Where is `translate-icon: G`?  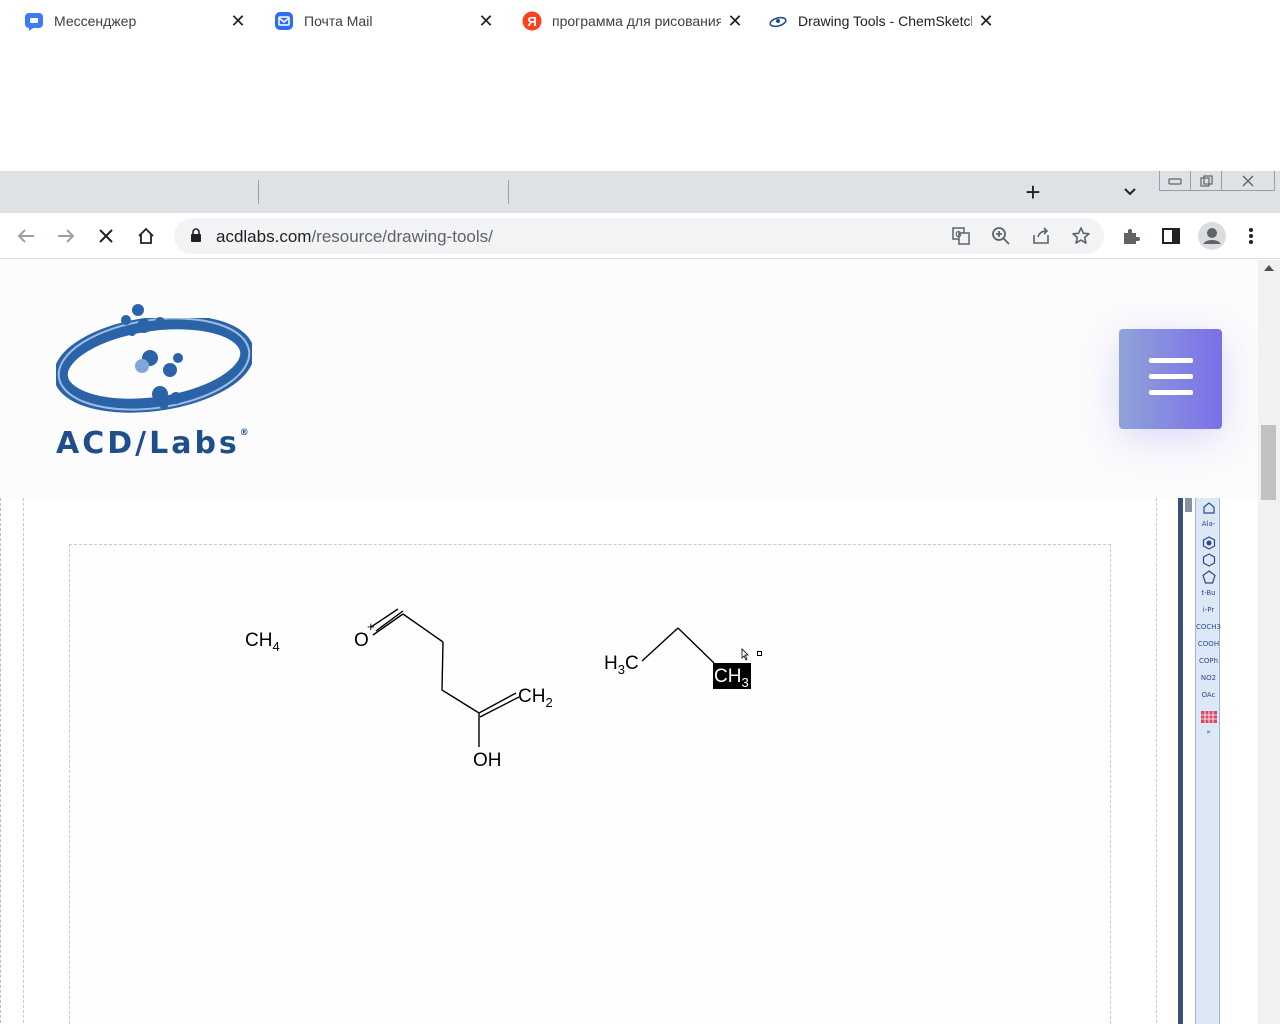
translate-icon: G is located at coordinates (961, 236).